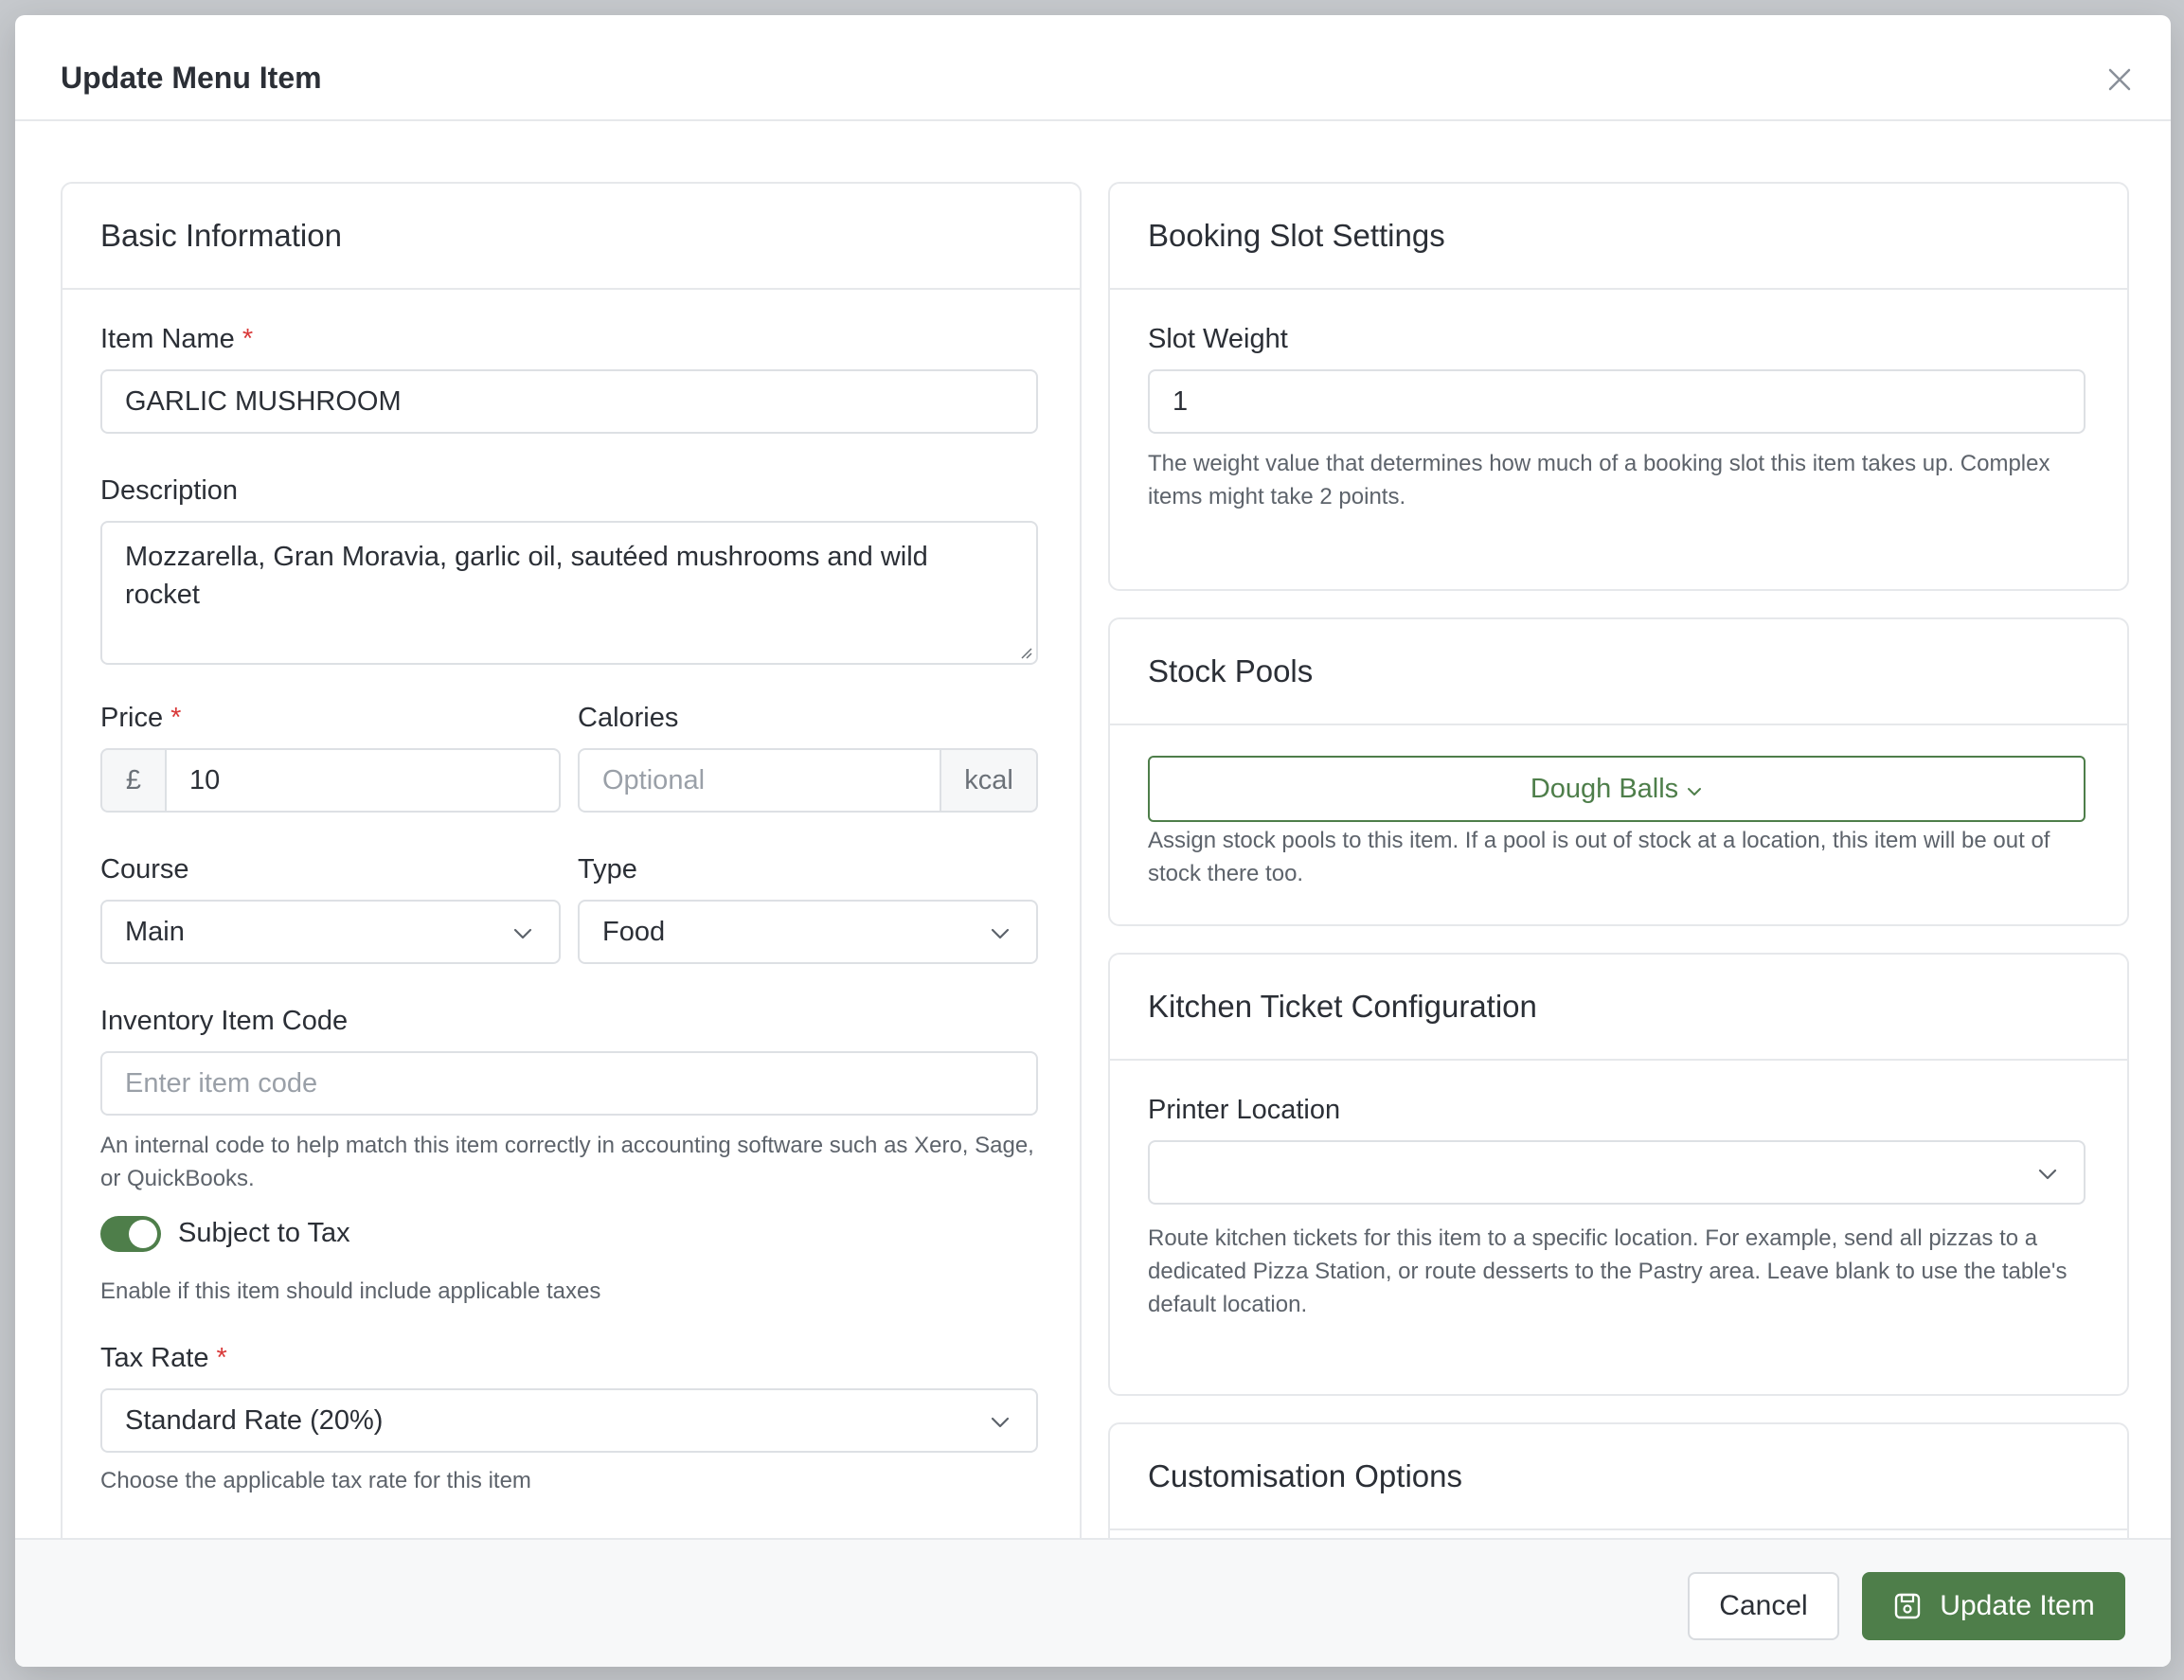 The width and height of the screenshot is (2184, 1680). I want to click on item-name-label: Item Name *, so click(177, 339).